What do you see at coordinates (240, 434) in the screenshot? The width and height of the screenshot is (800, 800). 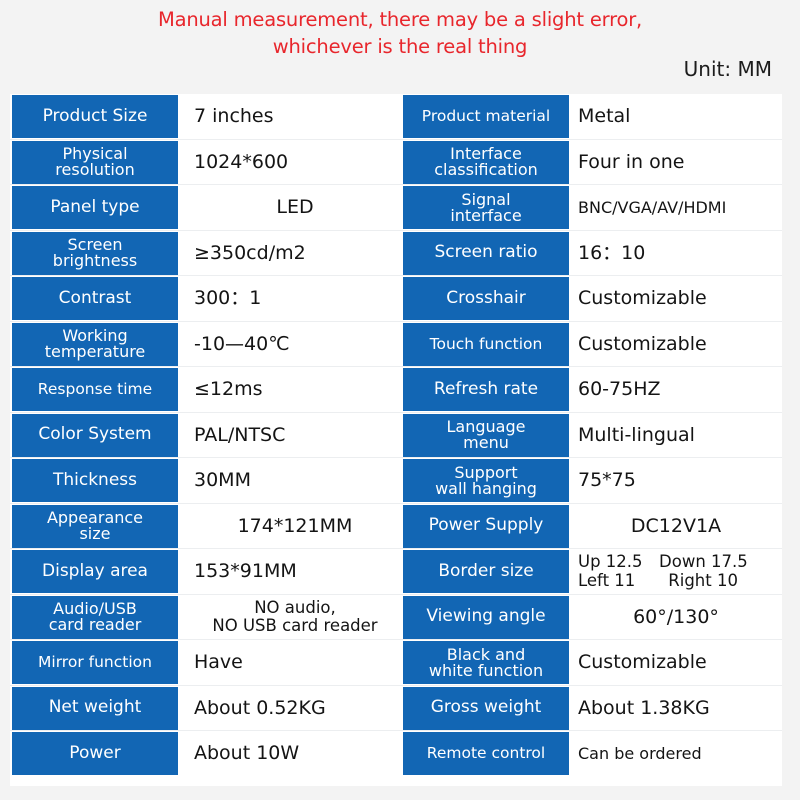 I see `spec-value-color-system: PAL/NTSC` at bounding box center [240, 434].